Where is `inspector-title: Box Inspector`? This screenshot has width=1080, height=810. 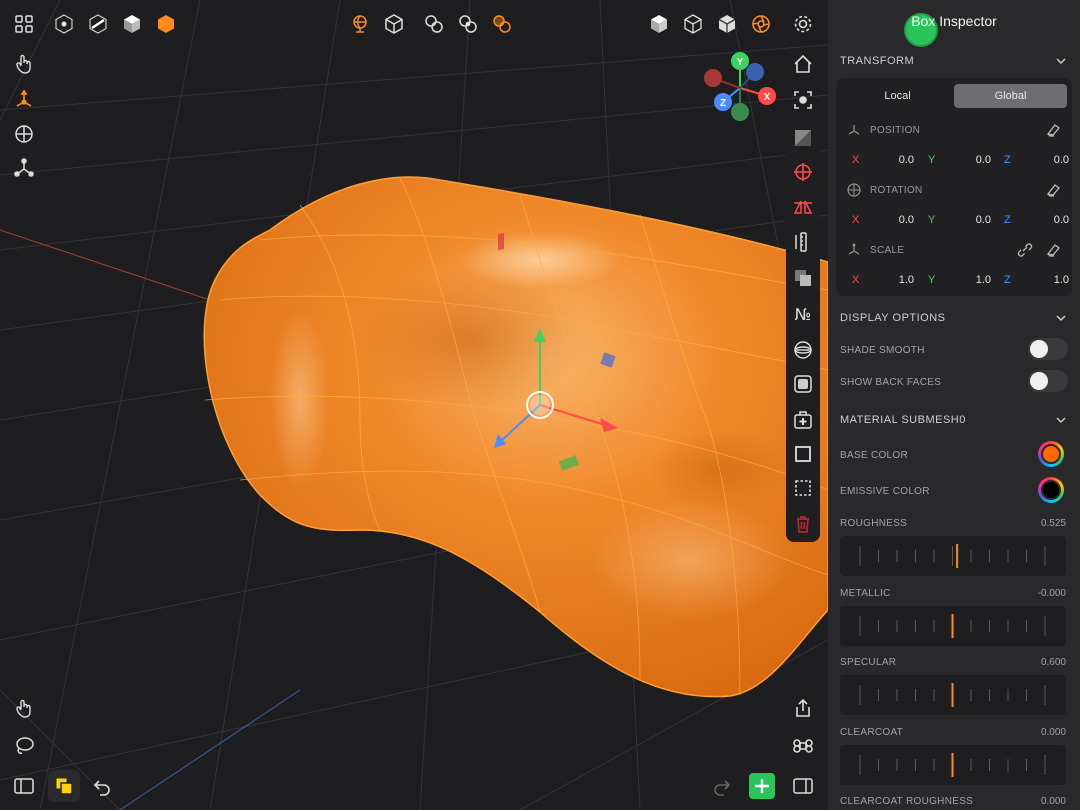
inspector-title: Box Inspector is located at coordinates (954, 21).